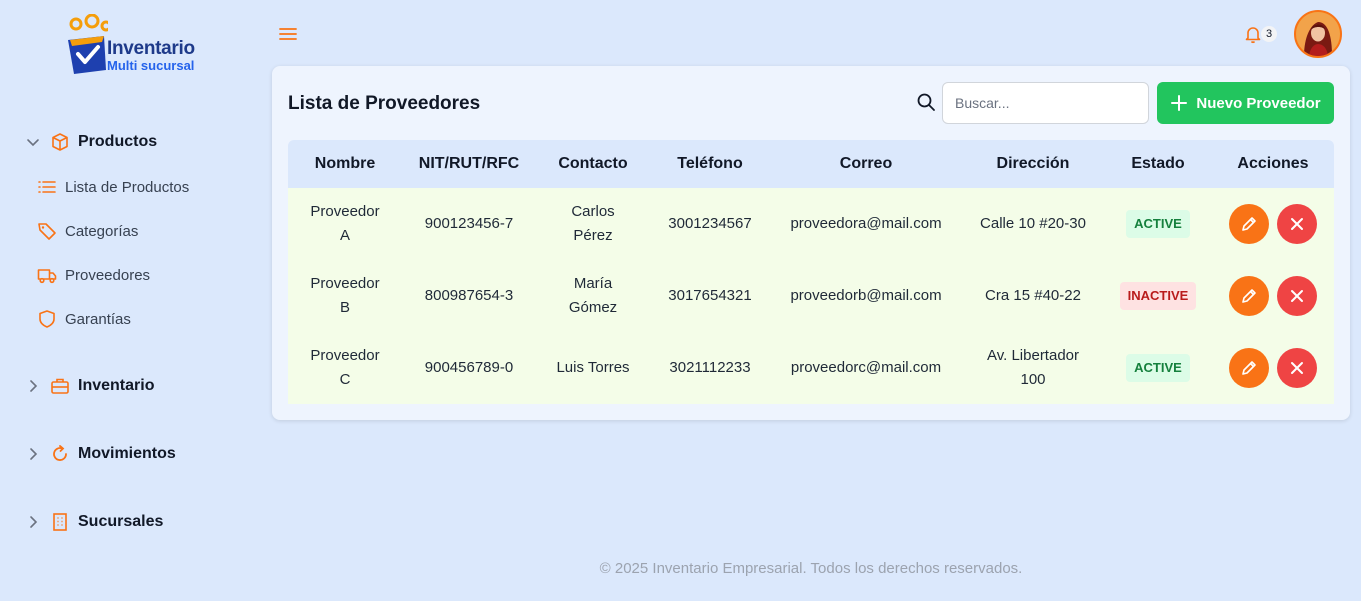 The height and width of the screenshot is (601, 1361). I want to click on new-supplier-label: Nuevo Proveedor, so click(1258, 103).